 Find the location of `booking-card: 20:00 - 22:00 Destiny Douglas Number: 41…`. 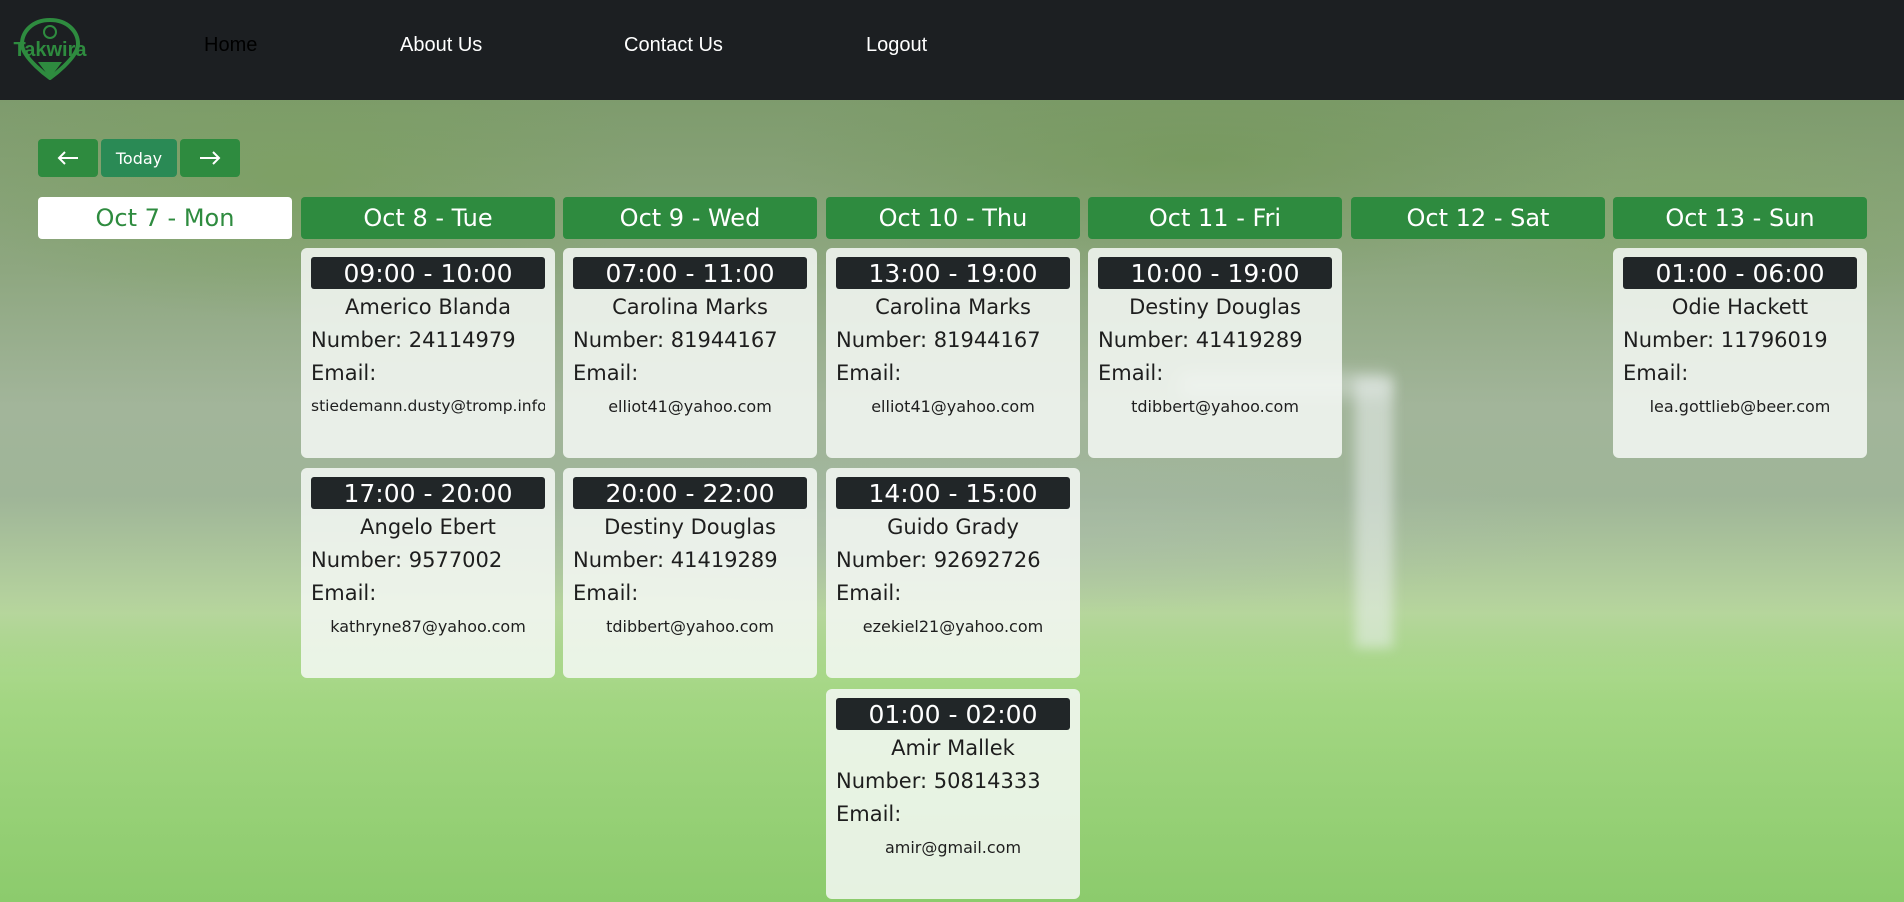

booking-card: 20:00 - 22:00 Destiny Douglas Number: 41… is located at coordinates (690, 573).